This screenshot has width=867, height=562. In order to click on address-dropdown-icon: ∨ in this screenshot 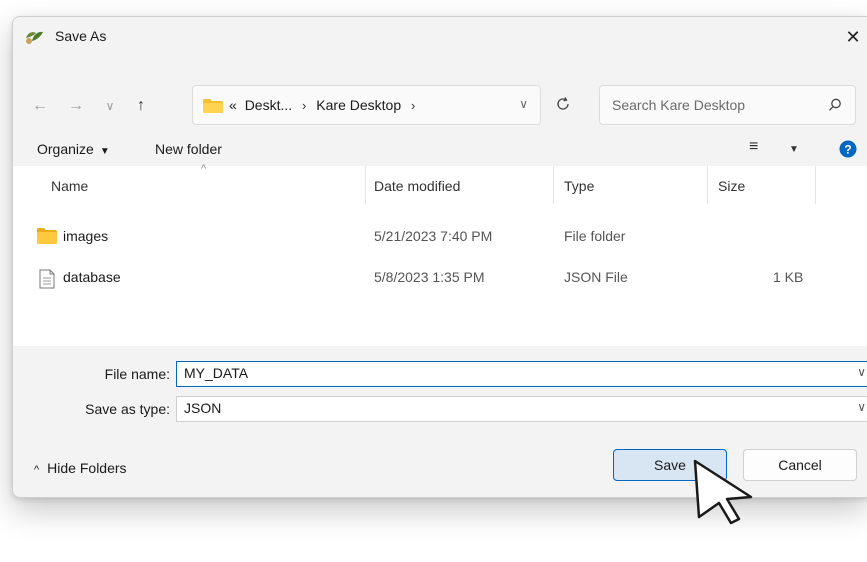, I will do `click(523, 104)`.